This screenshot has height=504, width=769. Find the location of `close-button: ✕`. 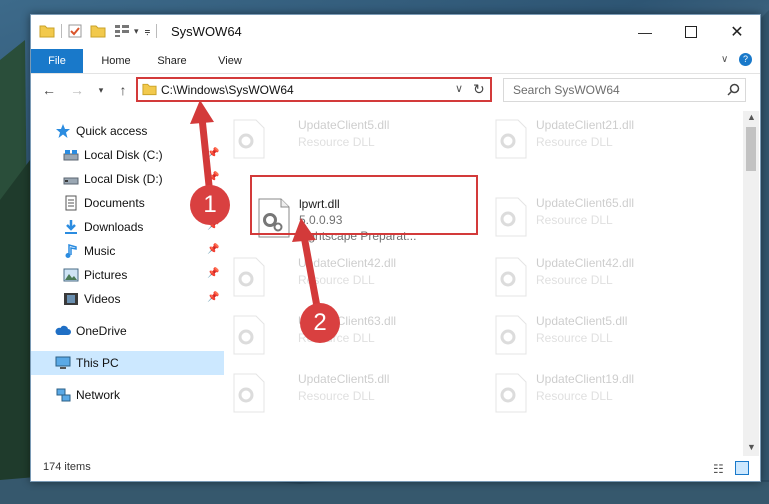

close-button: ✕ is located at coordinates (737, 32).